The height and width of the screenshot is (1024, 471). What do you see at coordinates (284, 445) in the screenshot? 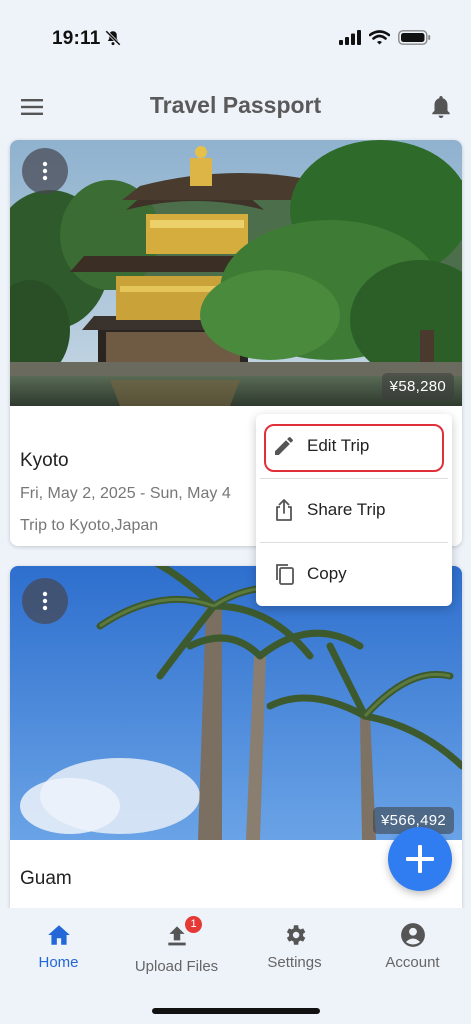
I see `pencil-icon` at bounding box center [284, 445].